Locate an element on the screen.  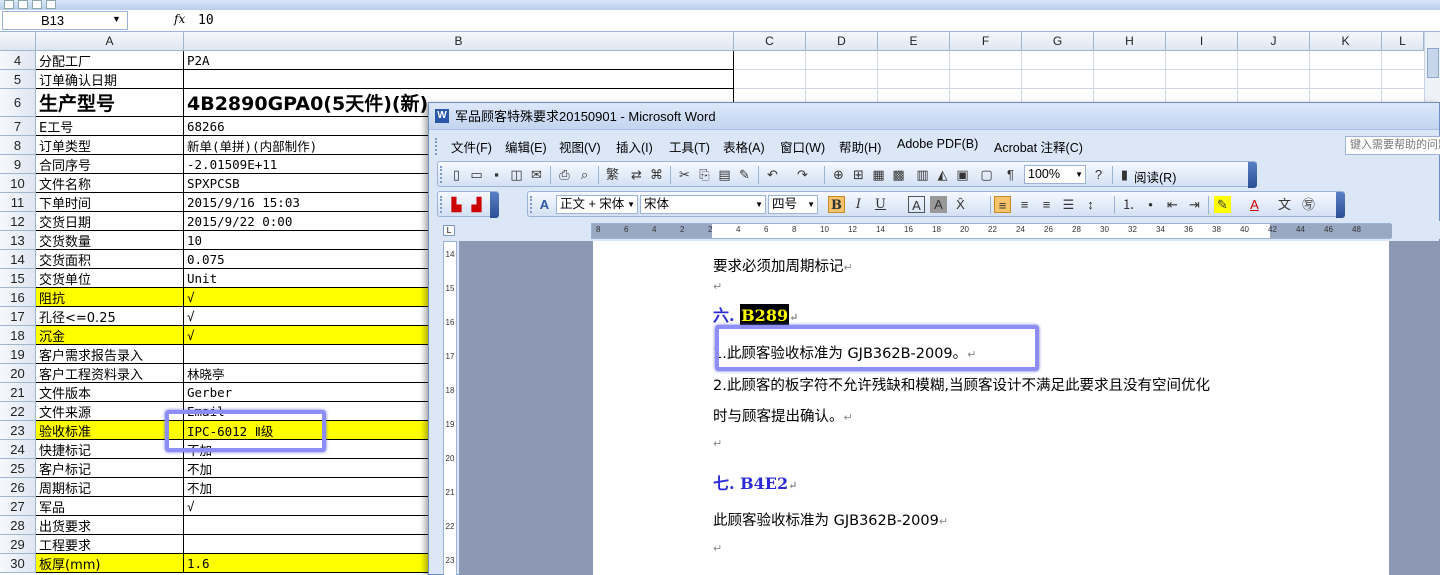
column-header-j: J is located at coordinates (1274, 41).